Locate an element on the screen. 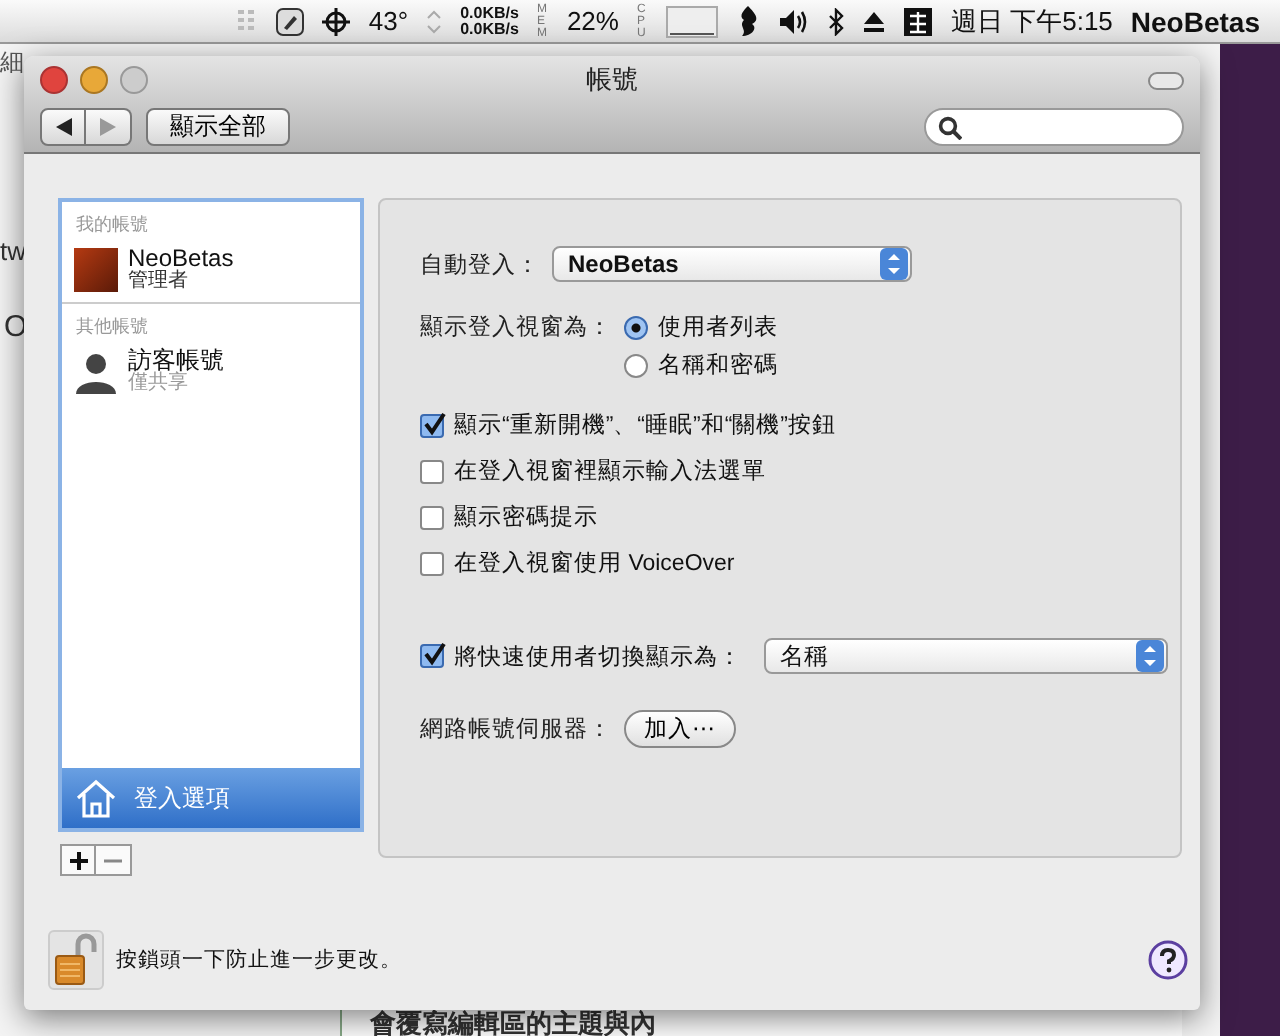  open-padlock-icon is located at coordinates (76, 960).